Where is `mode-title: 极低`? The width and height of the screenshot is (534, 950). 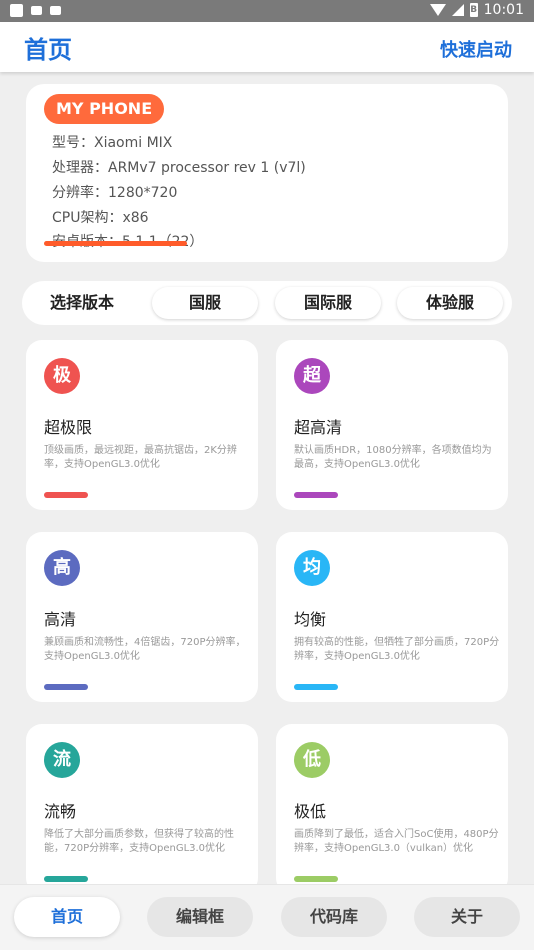
mode-title: 极低 is located at coordinates (310, 811).